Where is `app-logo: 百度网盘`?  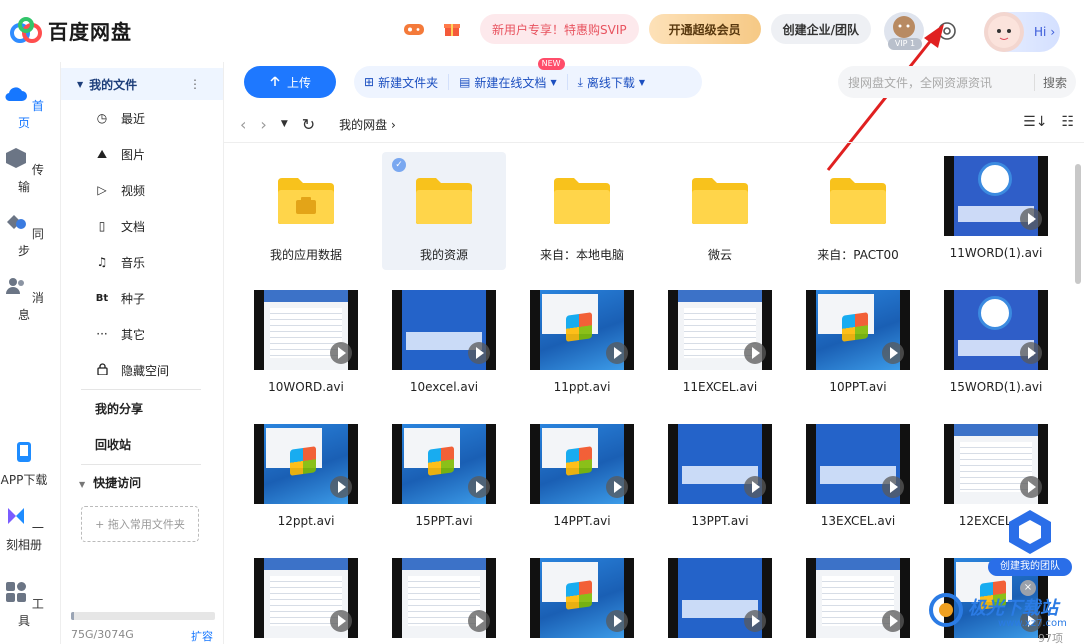 app-logo: 百度网盘 is located at coordinates (71, 30).